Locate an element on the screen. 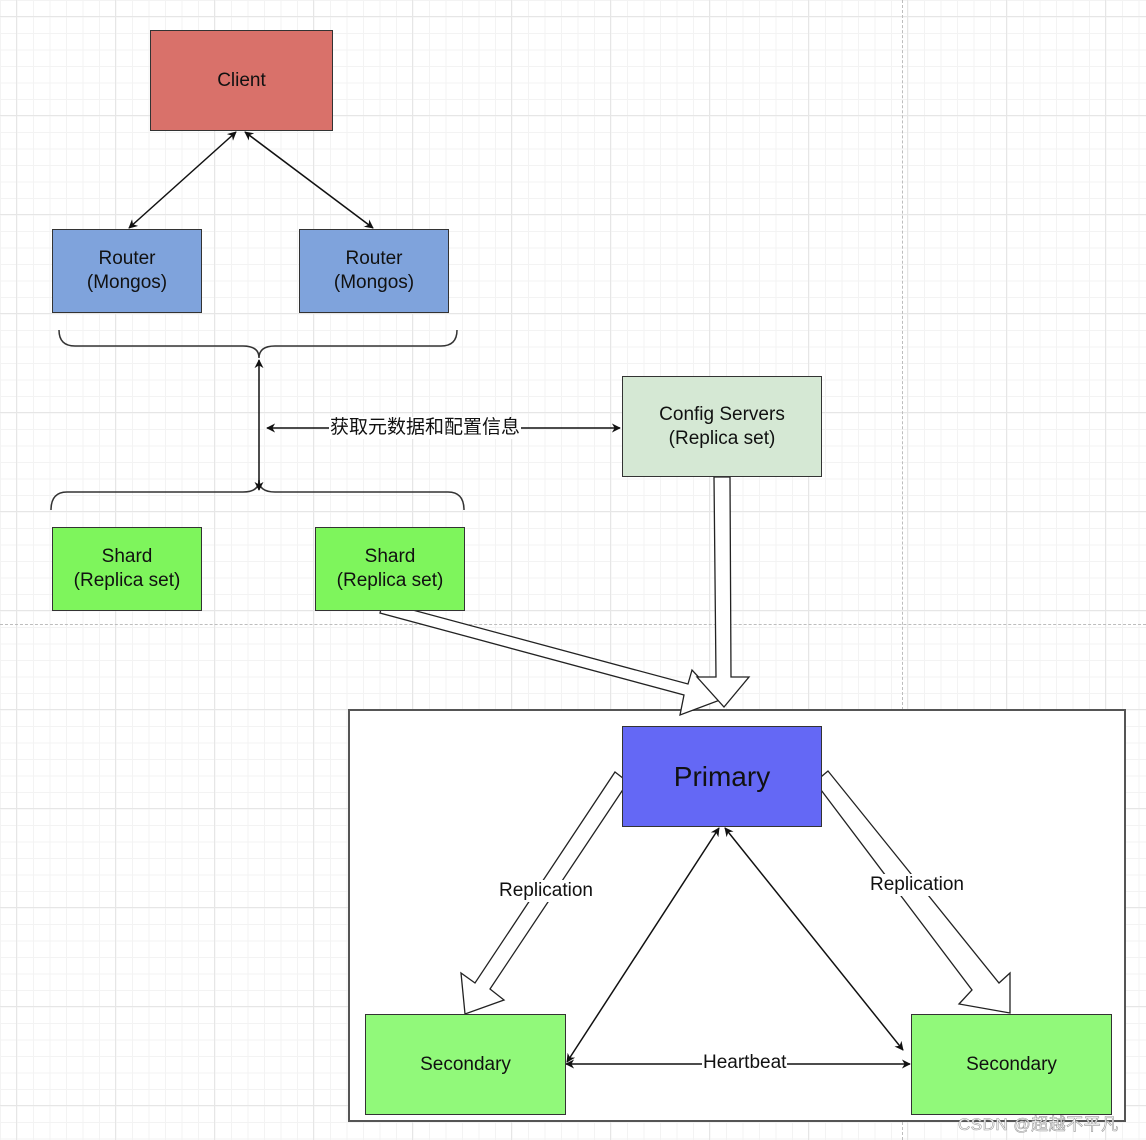 The width and height of the screenshot is (1146, 1140). replication-left-label: Replication is located at coordinates (546, 891).